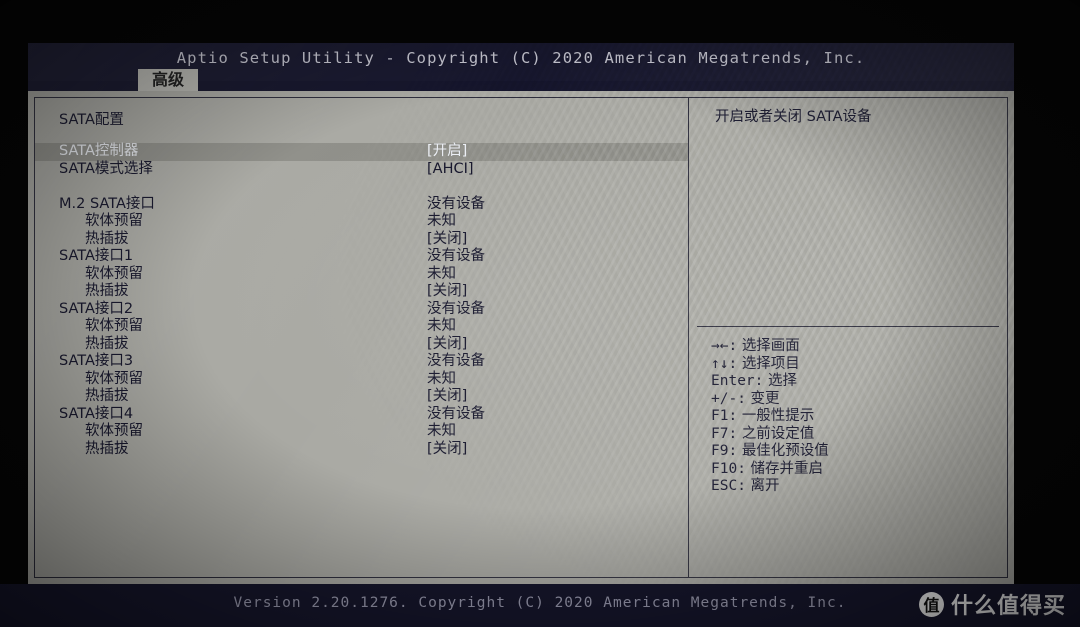 This screenshot has width=1080, height=627. What do you see at coordinates (361, 121) in the screenshot?
I see `section-heading: SATA配置` at bounding box center [361, 121].